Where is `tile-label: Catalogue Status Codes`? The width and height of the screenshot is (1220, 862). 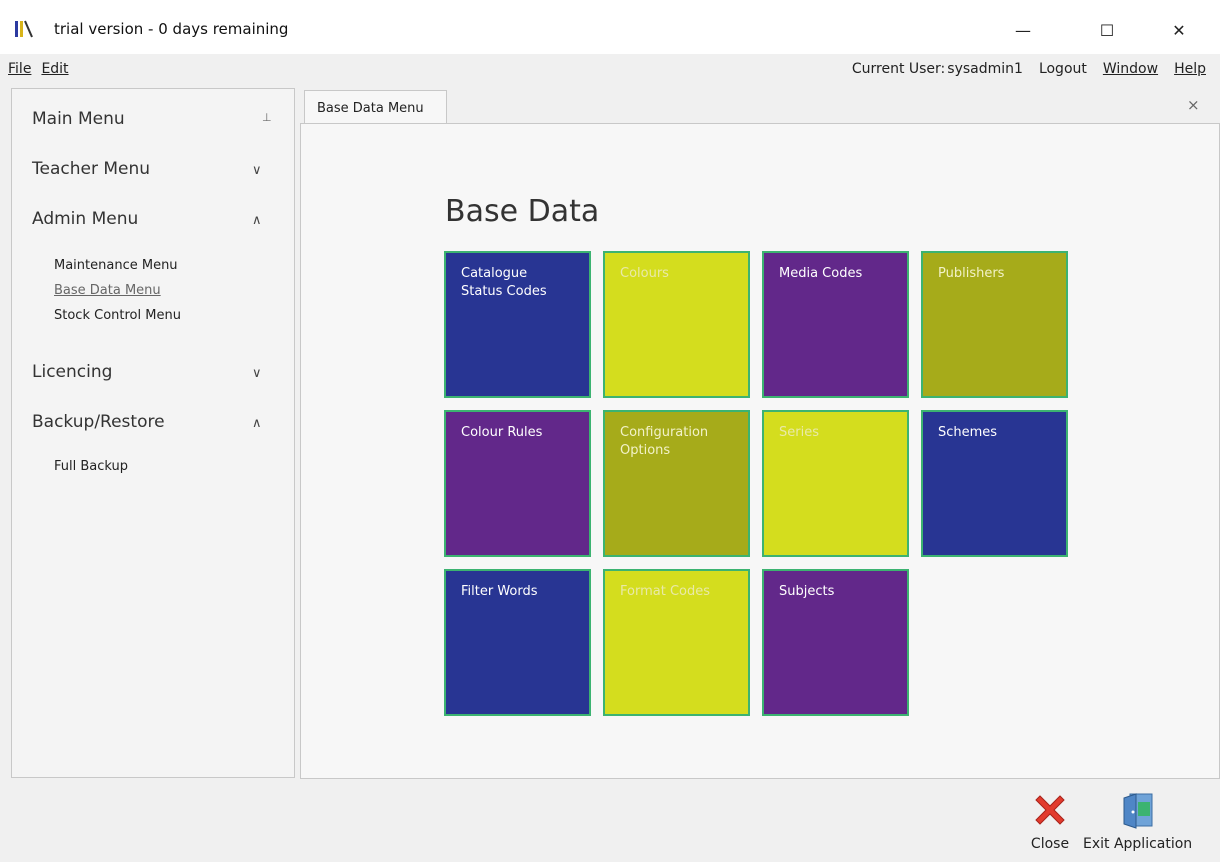 tile-label: Catalogue Status Codes is located at coordinates (504, 282).